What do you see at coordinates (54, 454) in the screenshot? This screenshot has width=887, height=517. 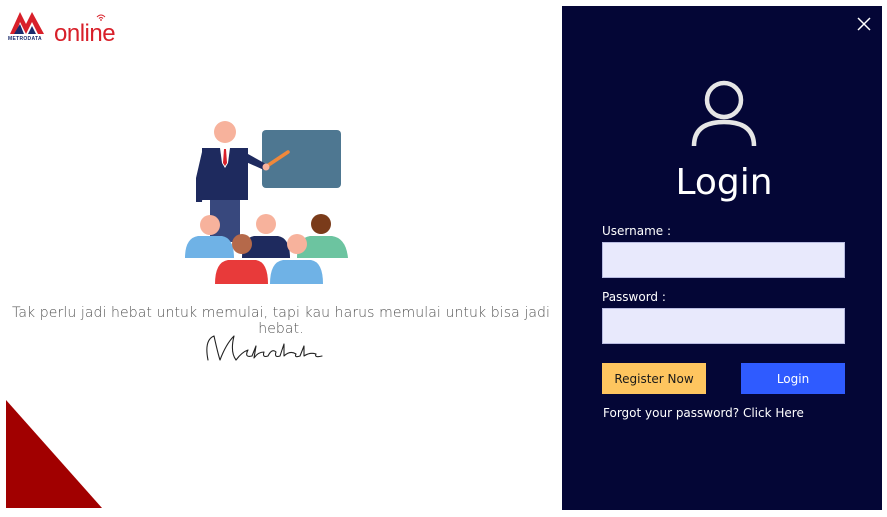 I see `decorative-triangle-bottom` at bounding box center [54, 454].